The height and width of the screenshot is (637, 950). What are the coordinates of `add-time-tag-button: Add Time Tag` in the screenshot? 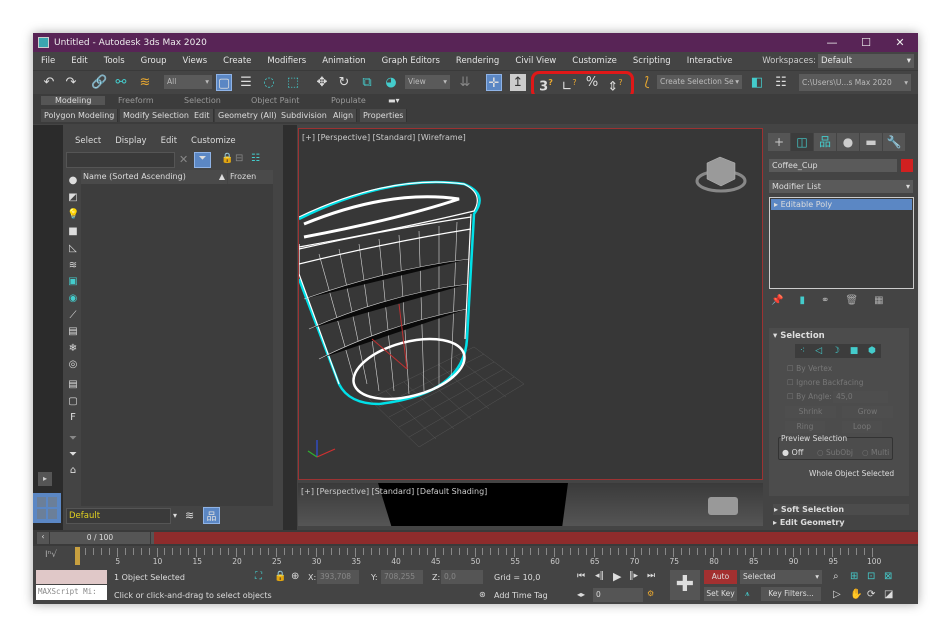 It's located at (521, 595).